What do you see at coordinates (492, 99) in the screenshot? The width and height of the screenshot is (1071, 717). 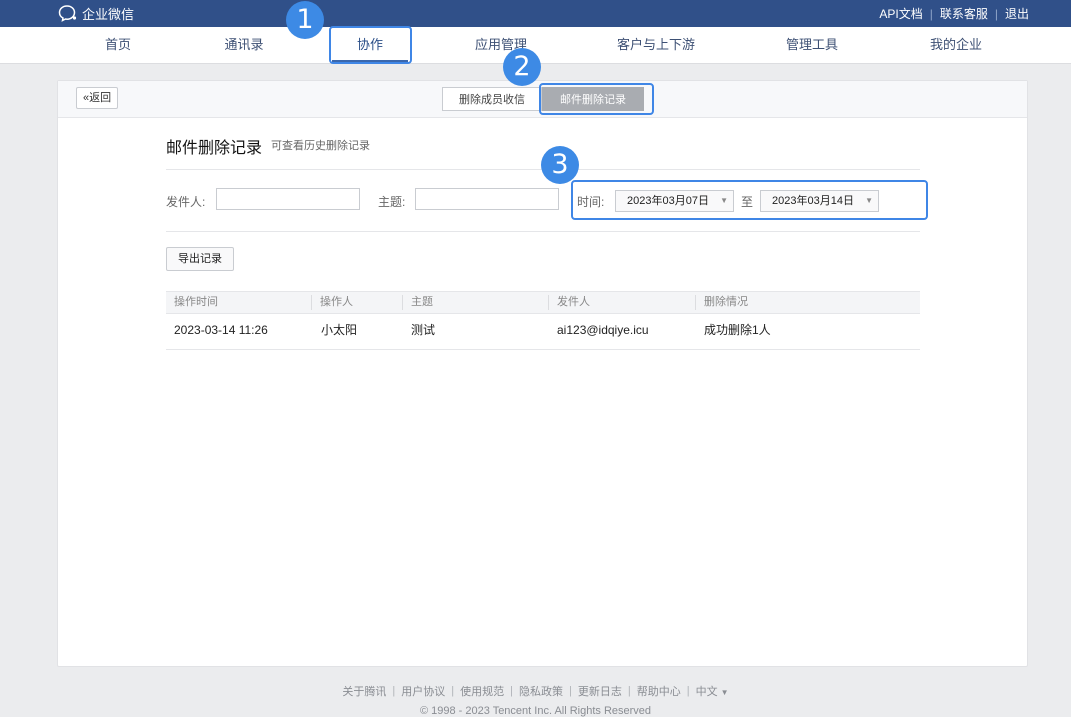 I see `tab-delete-member-mail: 删除成员收信` at bounding box center [492, 99].